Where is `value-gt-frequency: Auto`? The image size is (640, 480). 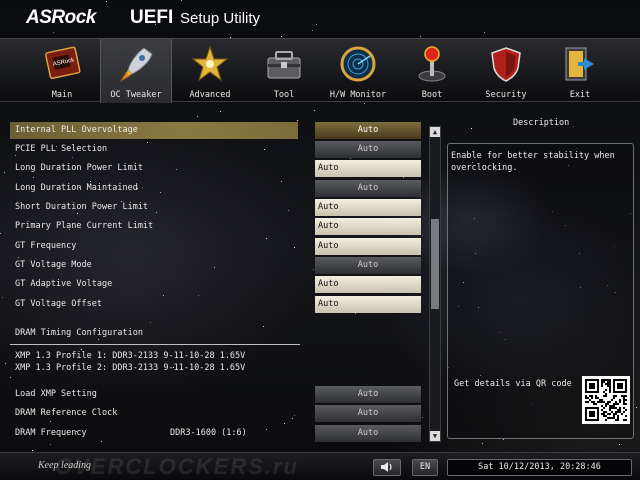 value-gt-frequency: Auto is located at coordinates (368, 246).